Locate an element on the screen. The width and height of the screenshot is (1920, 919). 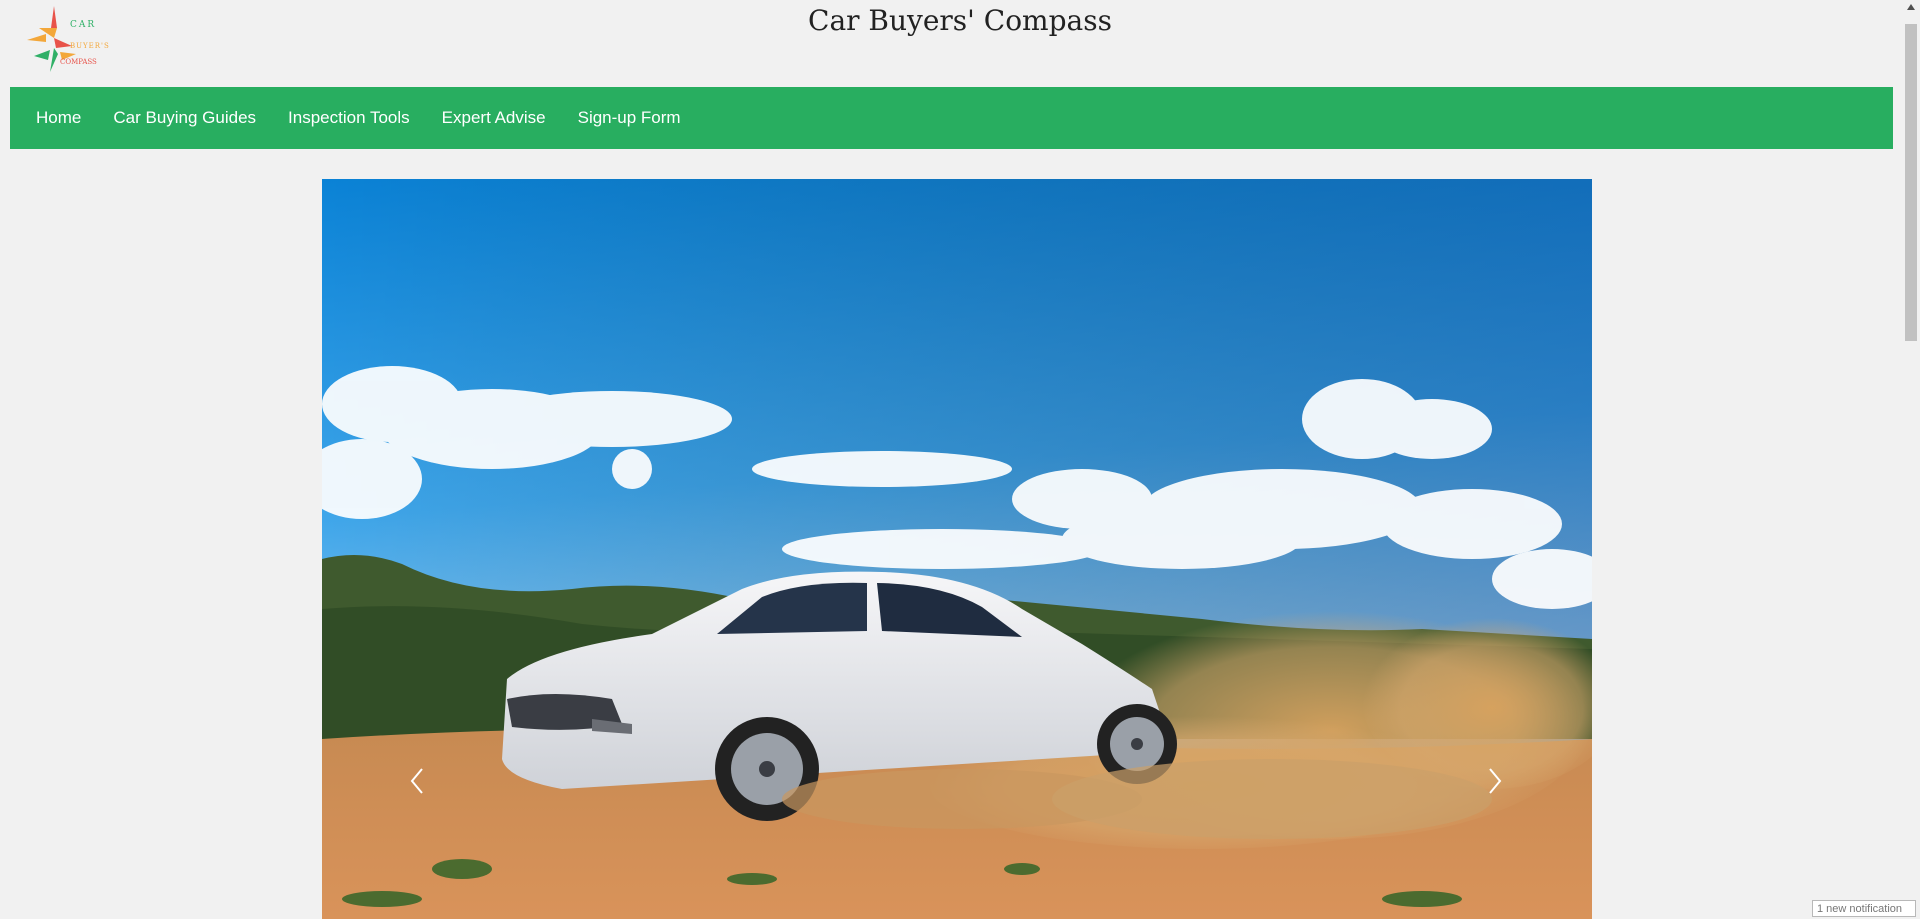
scrollbar-thumb is located at coordinates (1911, 182).